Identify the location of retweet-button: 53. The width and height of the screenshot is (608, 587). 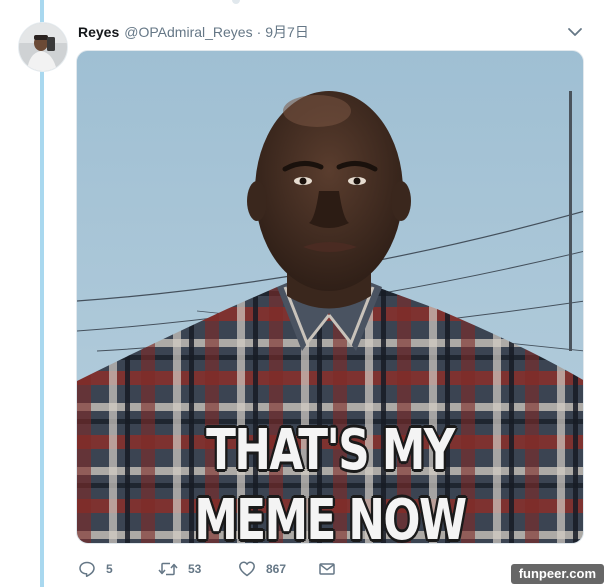
(179, 569).